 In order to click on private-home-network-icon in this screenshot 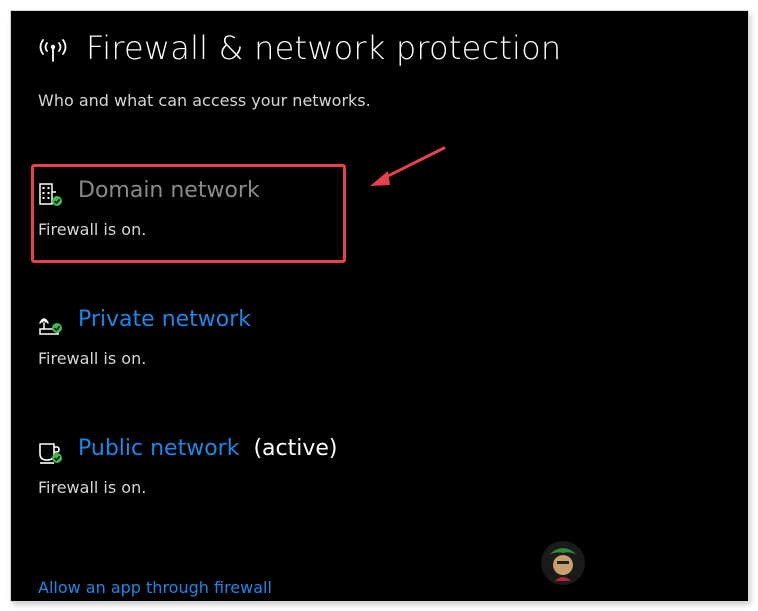, I will do `click(50, 326)`.